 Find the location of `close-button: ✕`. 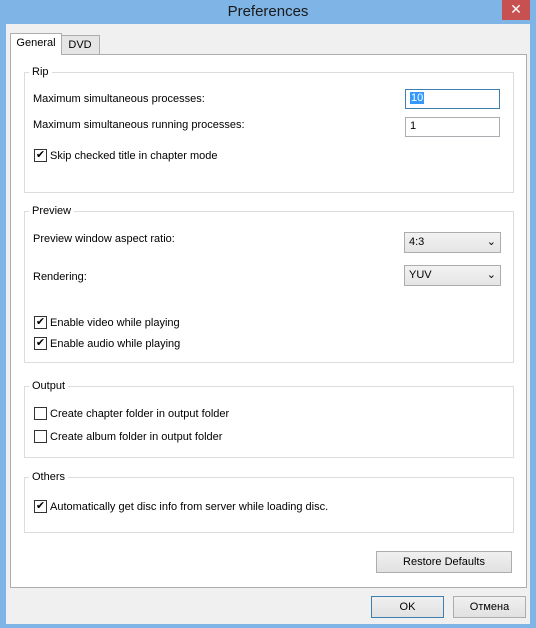

close-button: ✕ is located at coordinates (516, 10).